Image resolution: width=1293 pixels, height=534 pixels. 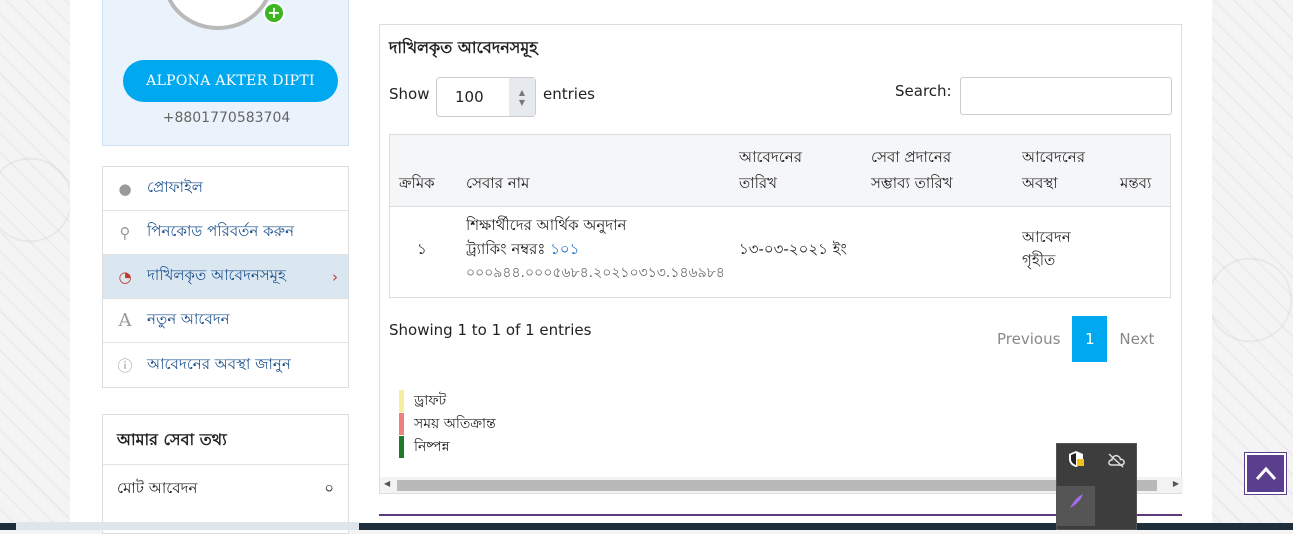 What do you see at coordinates (125, 365) in the screenshot?
I see `info-icon: ⓘ` at bounding box center [125, 365].